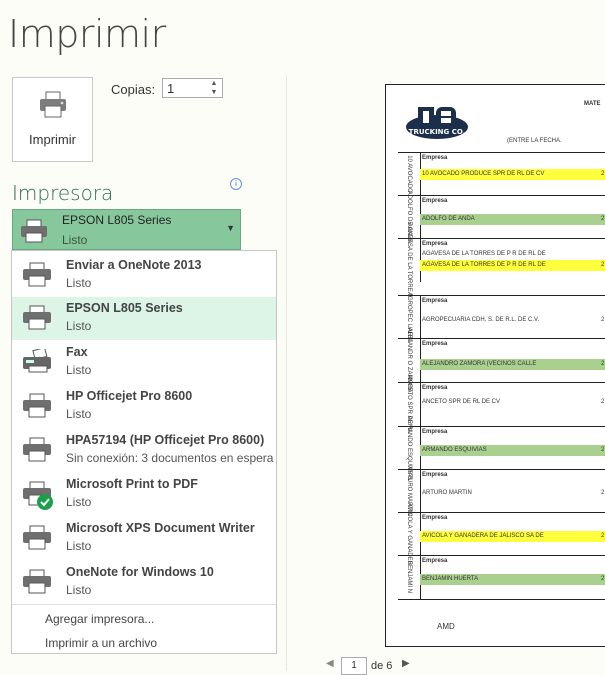 This screenshot has width=605, height=675. Describe the element at coordinates (286, 373) in the screenshot. I see `panel-divider` at that location.